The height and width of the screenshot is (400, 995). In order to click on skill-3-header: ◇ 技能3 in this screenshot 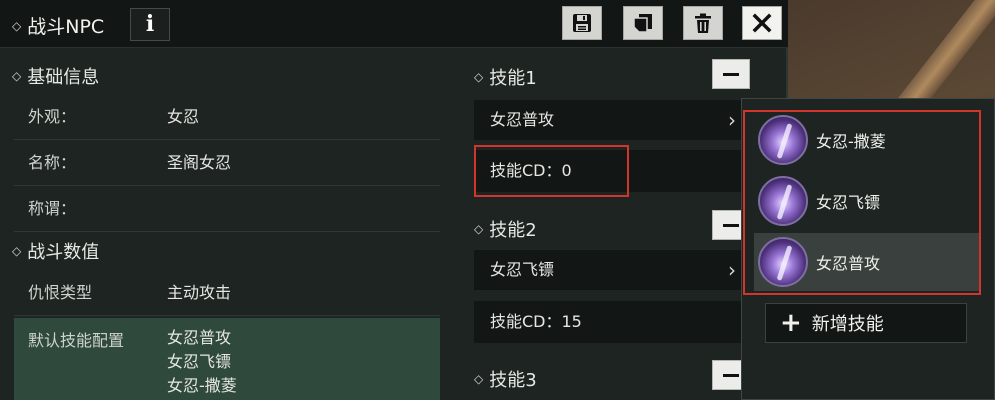, I will do `click(505, 379)`.